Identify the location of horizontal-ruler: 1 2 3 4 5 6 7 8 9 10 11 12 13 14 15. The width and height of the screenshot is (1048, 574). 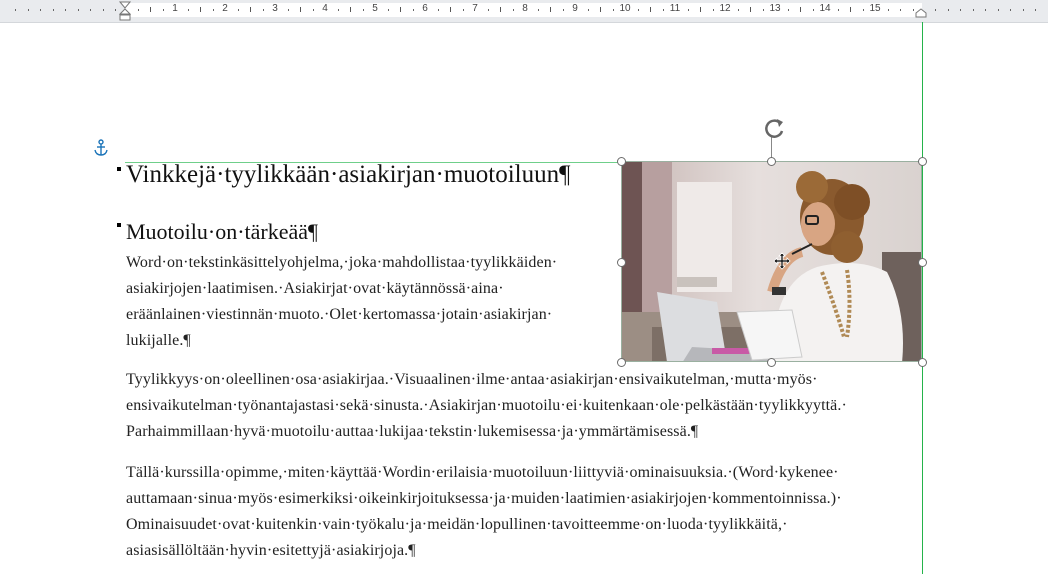
(524, 11).